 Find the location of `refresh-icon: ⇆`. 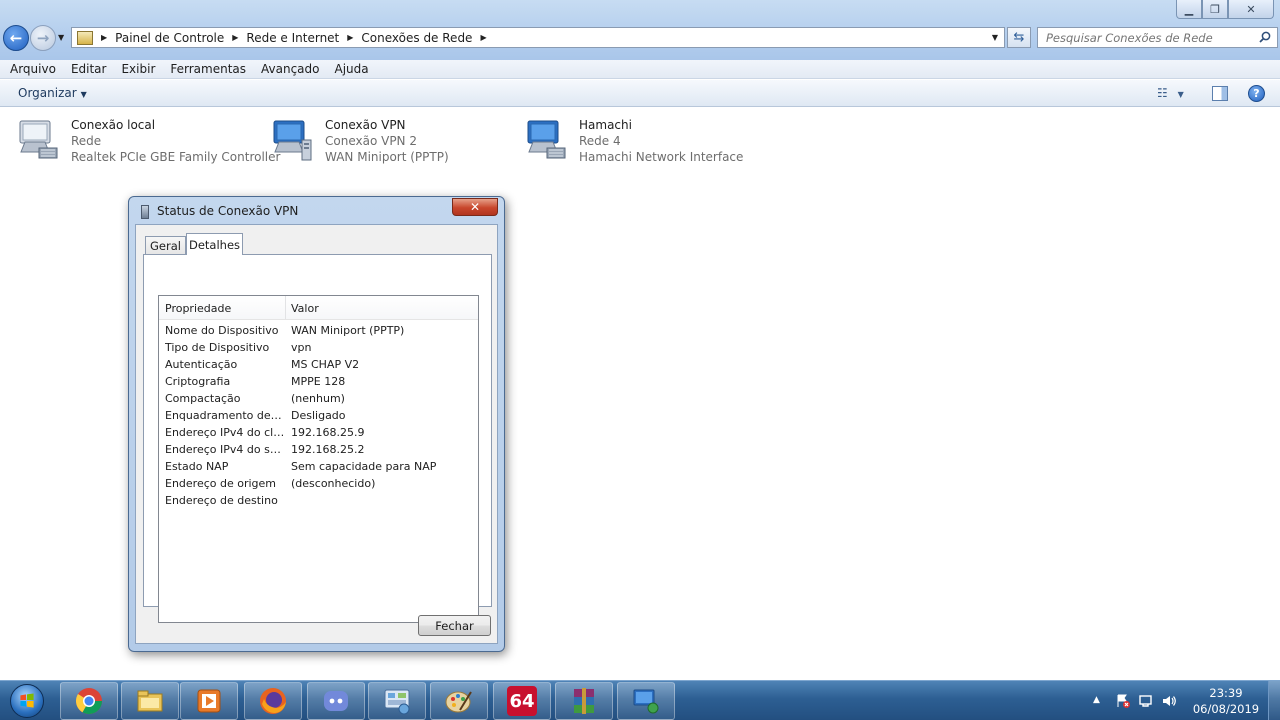

refresh-icon: ⇆ is located at coordinates (1019, 37).